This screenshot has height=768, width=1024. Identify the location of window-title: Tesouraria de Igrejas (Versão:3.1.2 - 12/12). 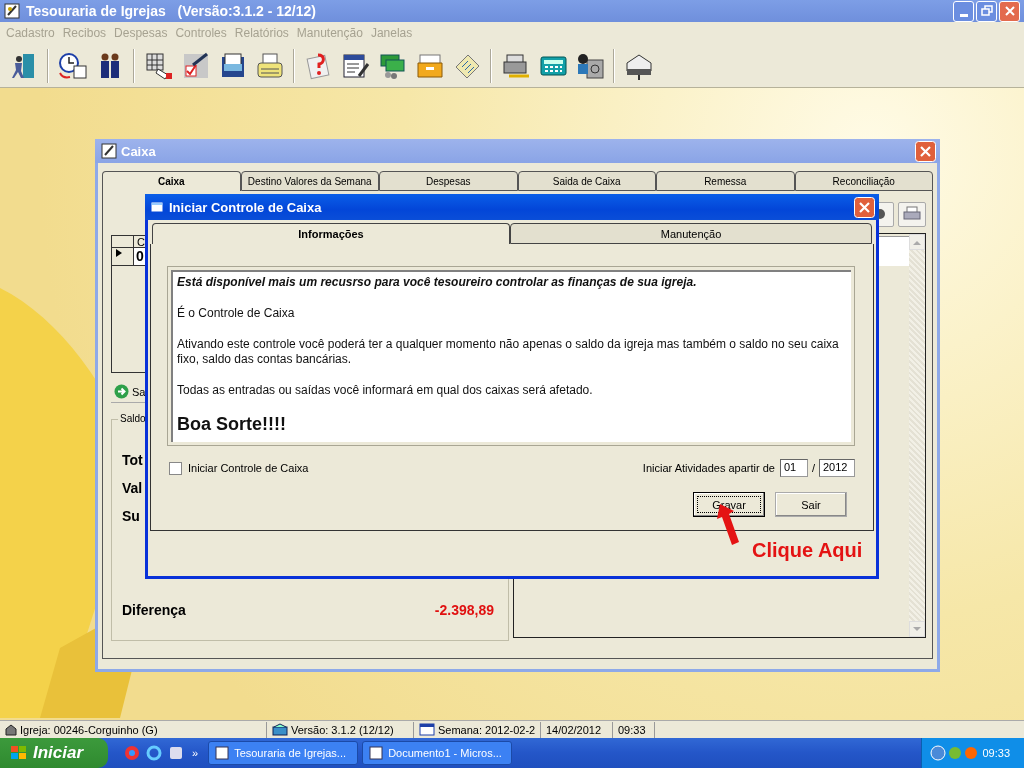
(171, 11).